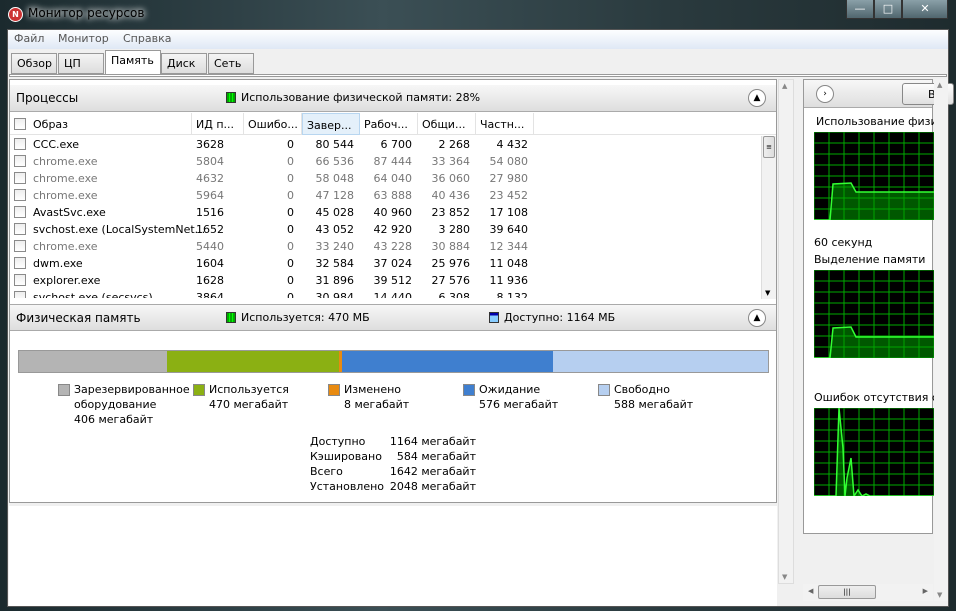 This screenshot has width=956, height=611. Describe the element at coordinates (454, 294) in the screenshot. I see `cell-shared: 6 308` at that location.